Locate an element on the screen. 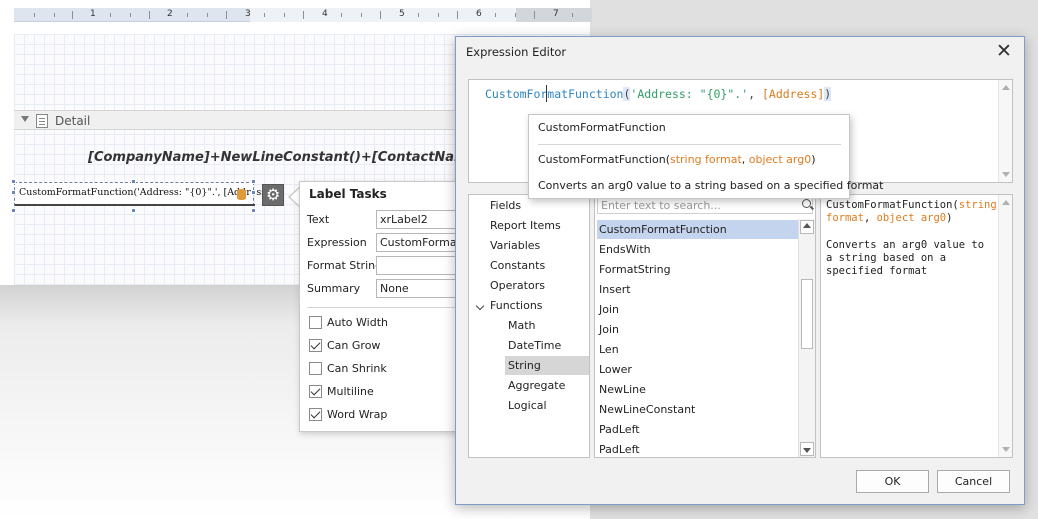 This screenshot has width=1038, height=519. can-shrink-checkbox is located at coordinates (315, 368).